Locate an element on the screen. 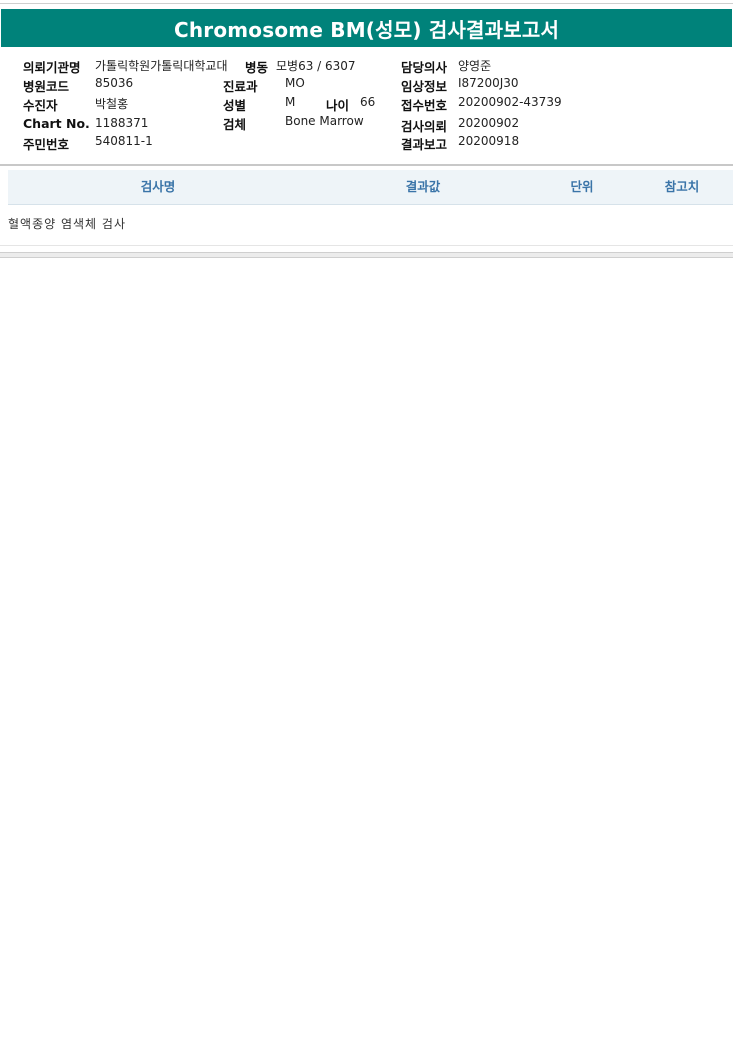 This screenshot has height=1040, width=733. header-reference: 참고치 is located at coordinates (682, 186).